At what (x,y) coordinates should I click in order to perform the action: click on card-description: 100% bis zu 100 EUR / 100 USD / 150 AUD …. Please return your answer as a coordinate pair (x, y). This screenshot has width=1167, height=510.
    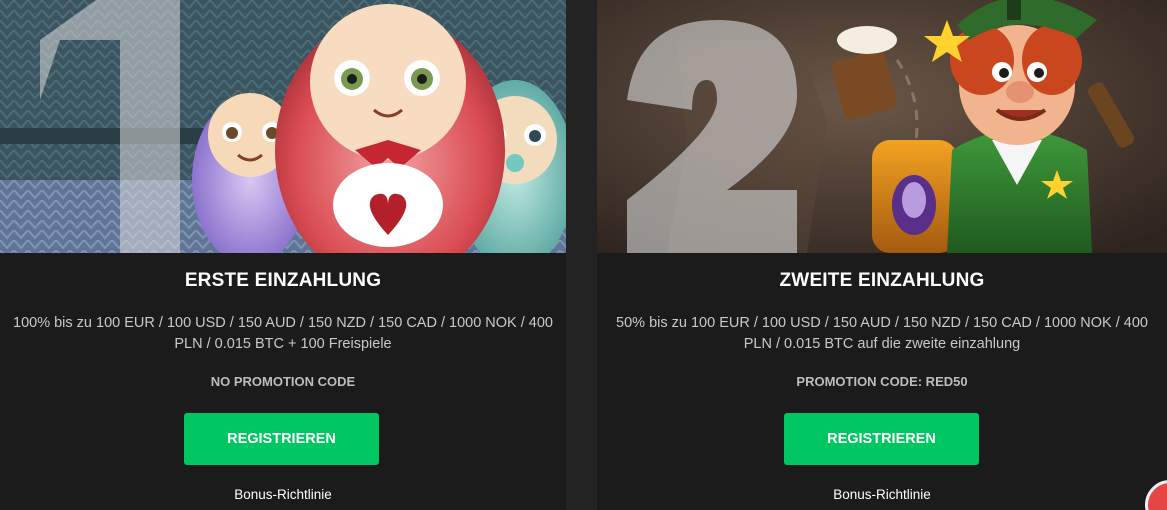
    Looking at the image, I should click on (283, 333).